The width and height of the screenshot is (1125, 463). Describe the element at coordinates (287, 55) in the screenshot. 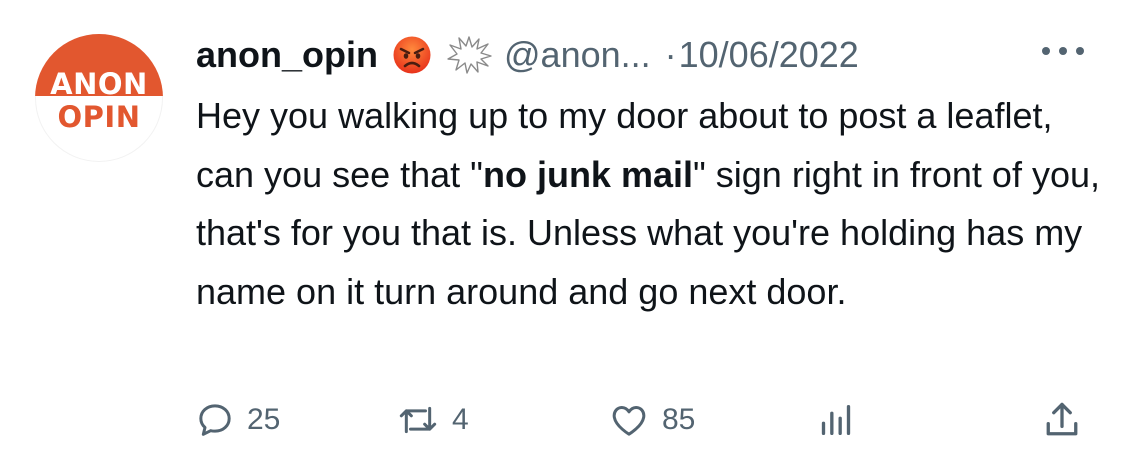

I see `display-name: anon_opin` at that location.